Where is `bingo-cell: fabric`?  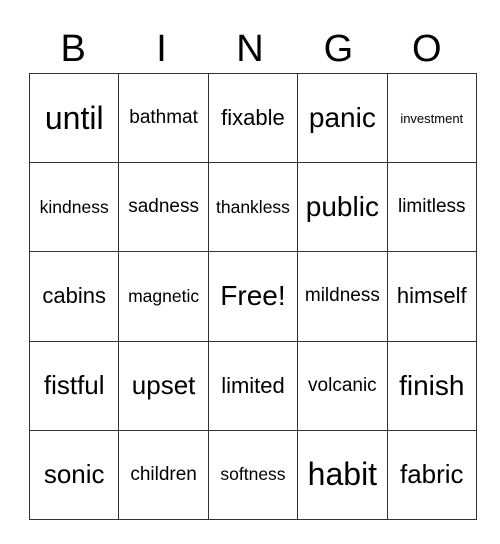
bingo-cell: fabric is located at coordinates (431, 474).